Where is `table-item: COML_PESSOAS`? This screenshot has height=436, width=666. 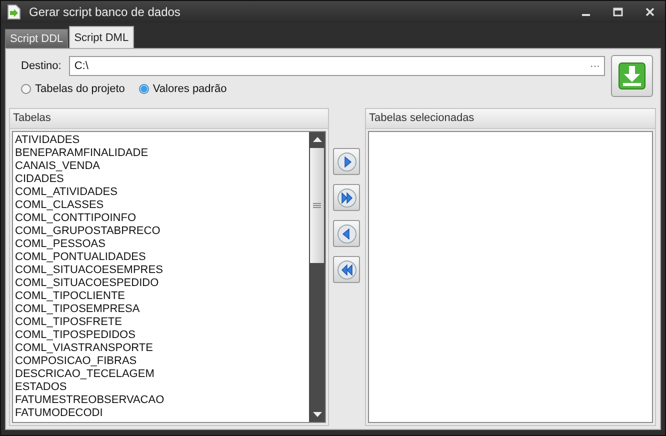
table-item: COML_PESSOAS is located at coordinates (161, 244).